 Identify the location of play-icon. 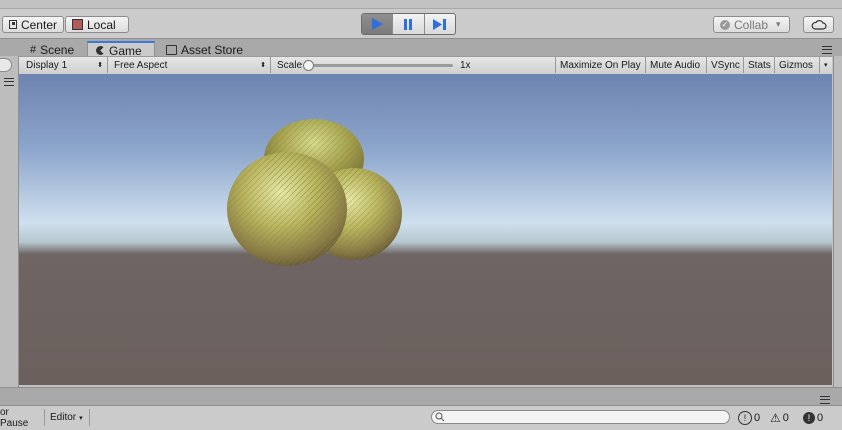
(378, 24).